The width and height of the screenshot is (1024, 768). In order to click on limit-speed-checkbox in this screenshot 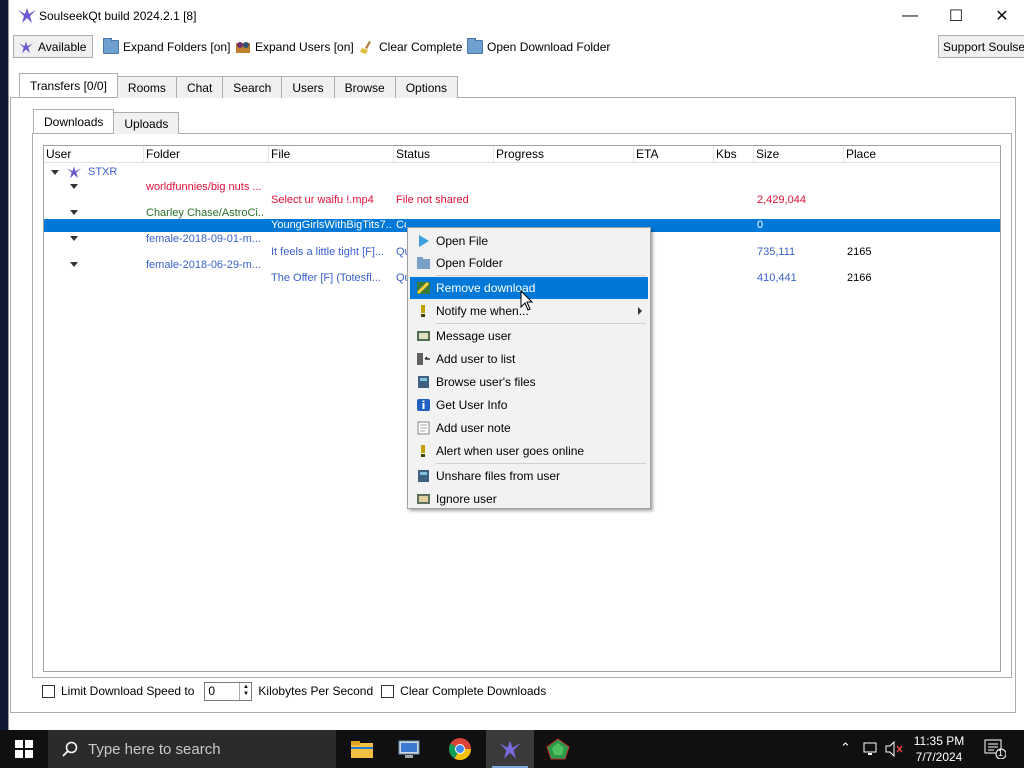, I will do `click(48, 691)`.